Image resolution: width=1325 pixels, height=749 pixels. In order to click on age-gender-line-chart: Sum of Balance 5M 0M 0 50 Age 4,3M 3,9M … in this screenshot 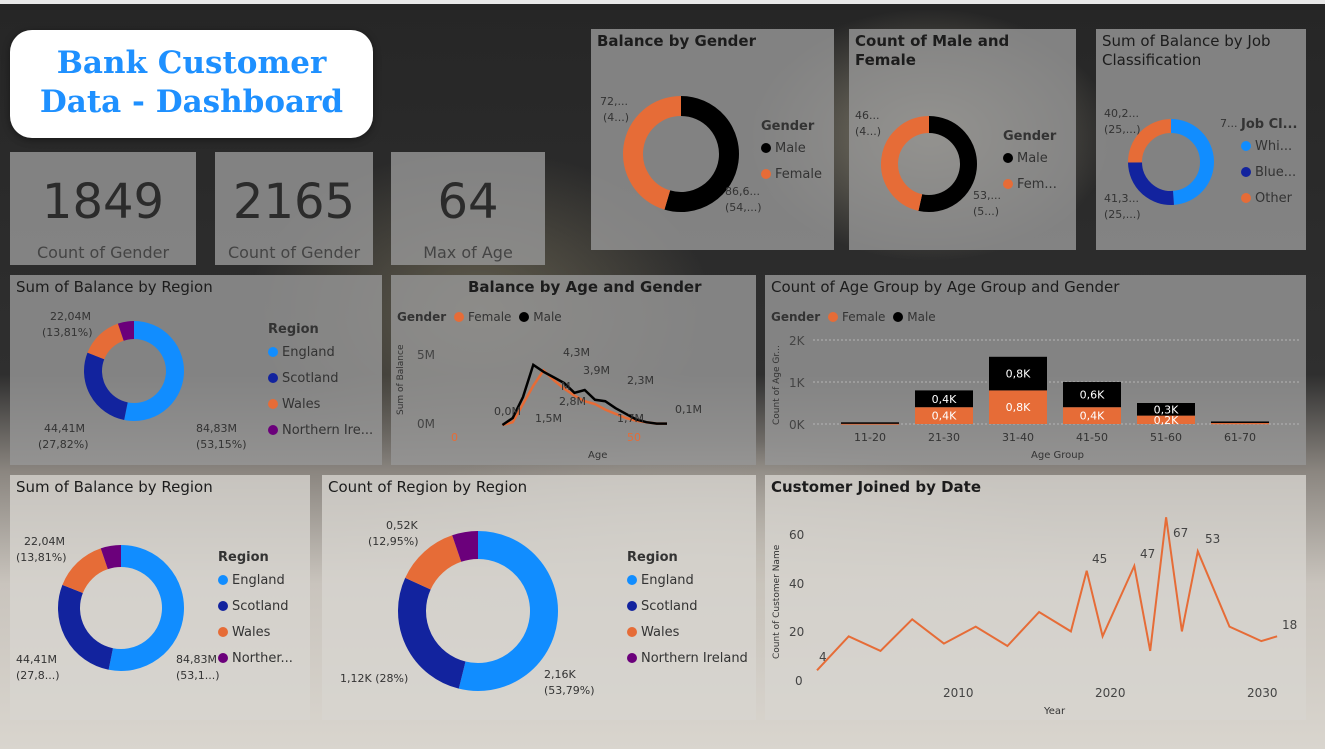, I will do `click(549, 402)`.